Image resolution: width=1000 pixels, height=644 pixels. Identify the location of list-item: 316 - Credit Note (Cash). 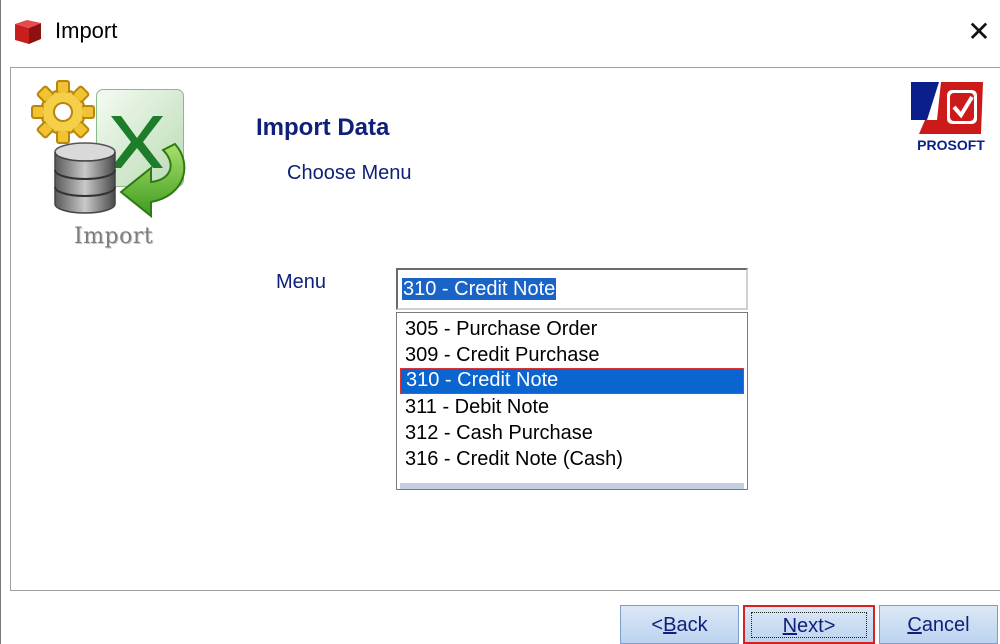
(572, 459).